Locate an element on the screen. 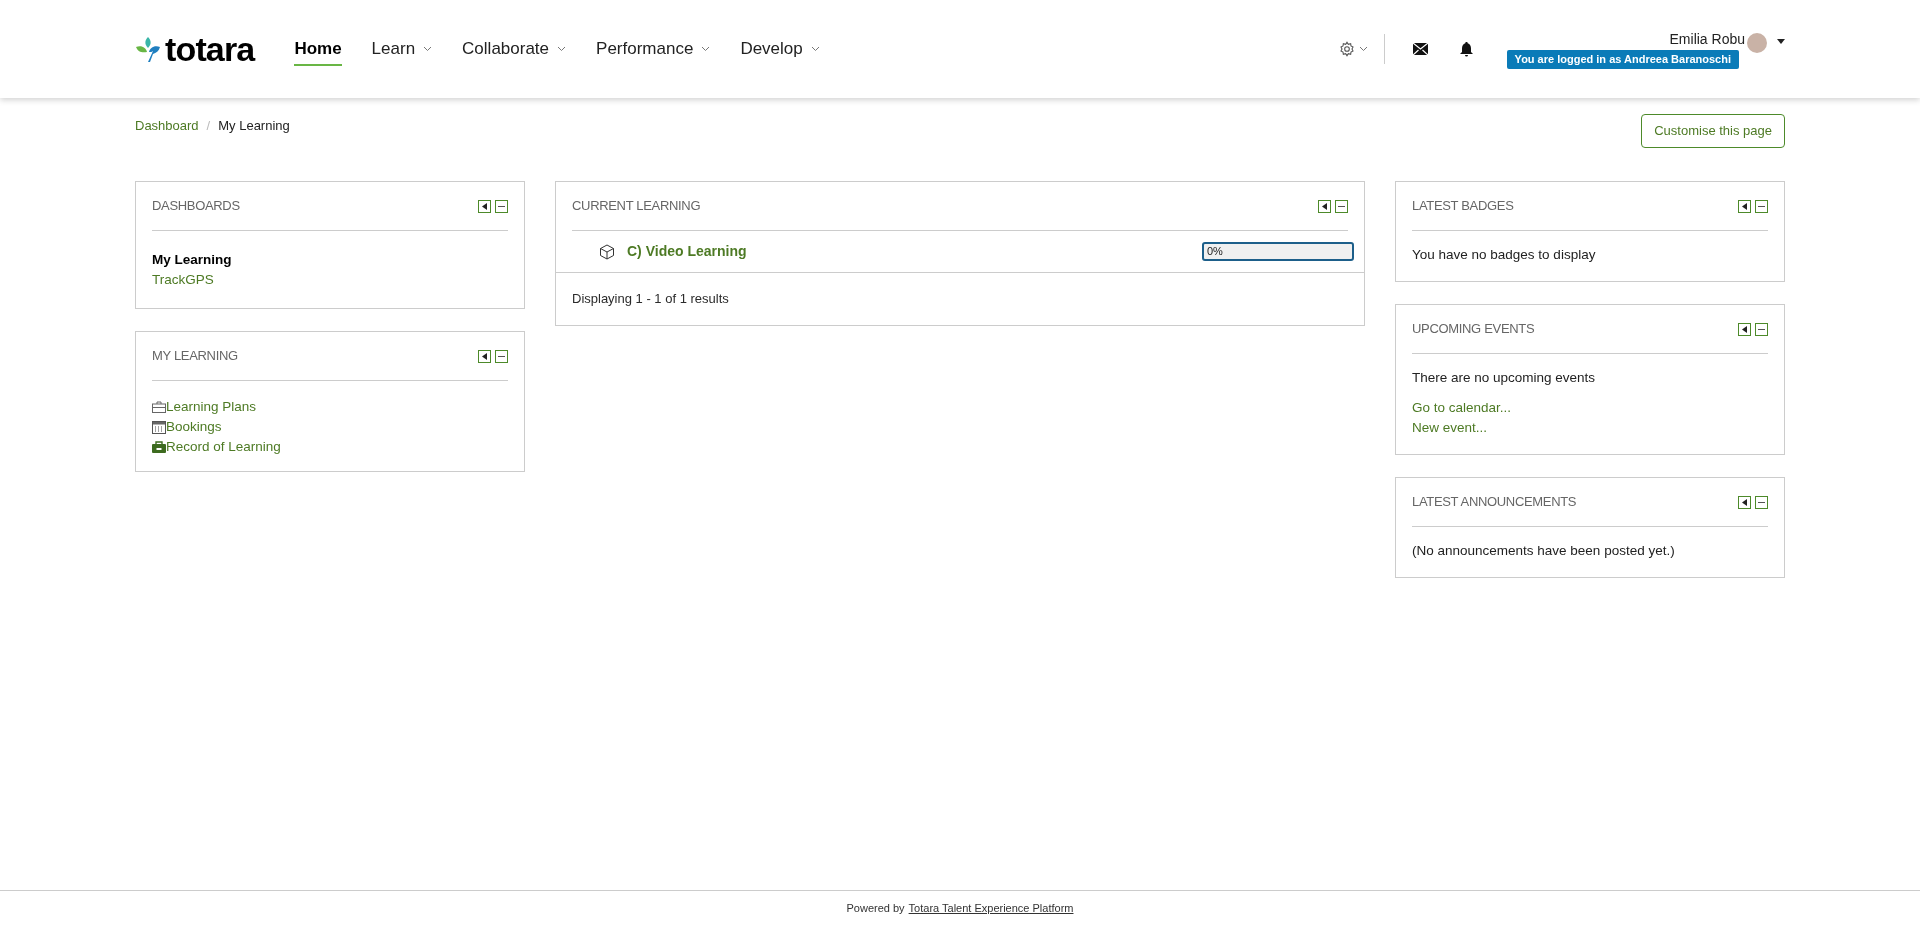  learning-link: Bookings is located at coordinates (194, 427).